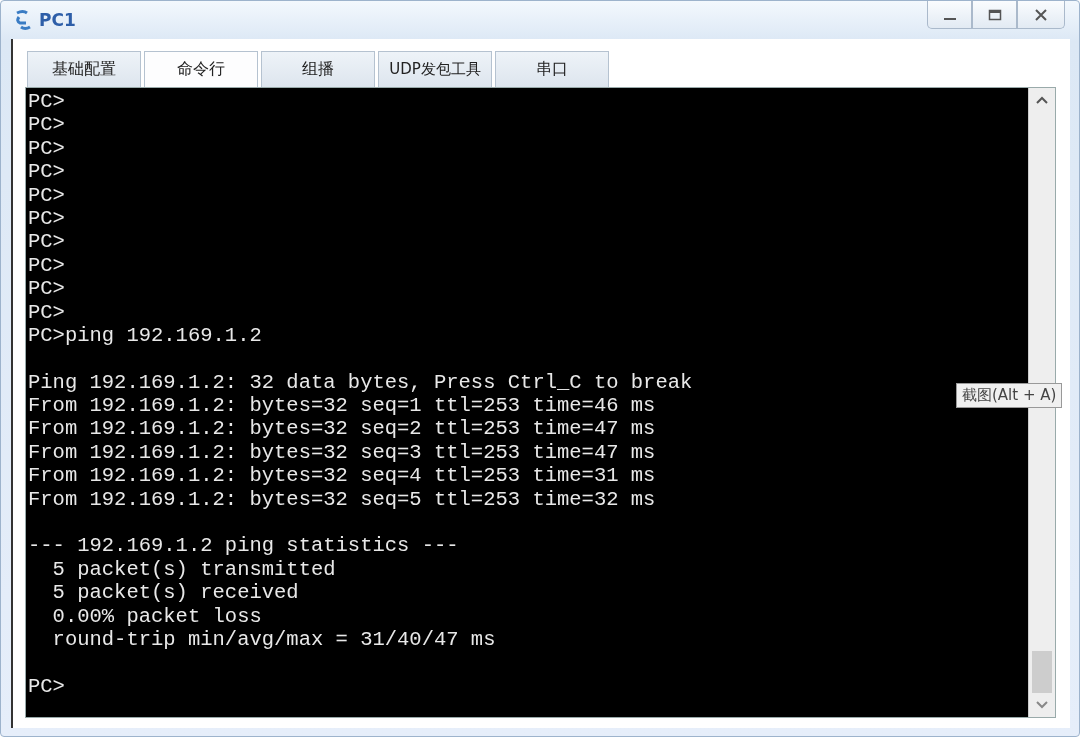 Image resolution: width=1080 pixels, height=737 pixels. I want to click on terminal-line: 5 packet(s) received, so click(175, 593).